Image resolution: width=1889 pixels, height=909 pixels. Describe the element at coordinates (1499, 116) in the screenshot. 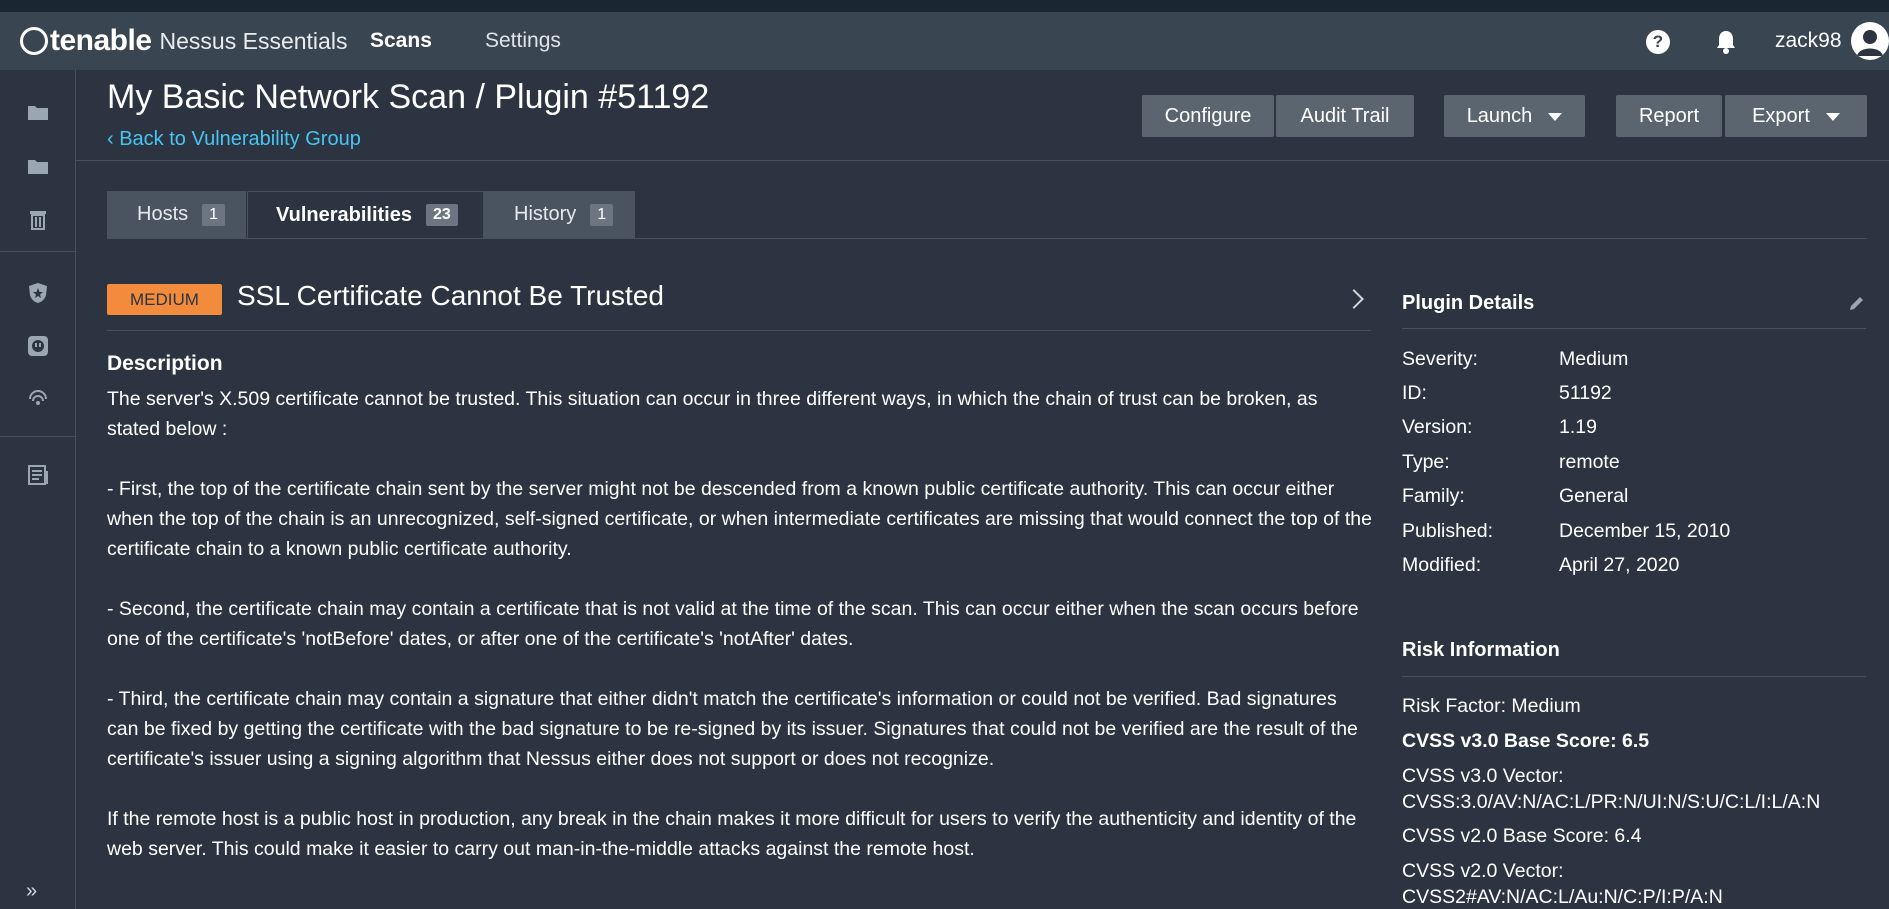

I see `launch-label: Launch` at that location.